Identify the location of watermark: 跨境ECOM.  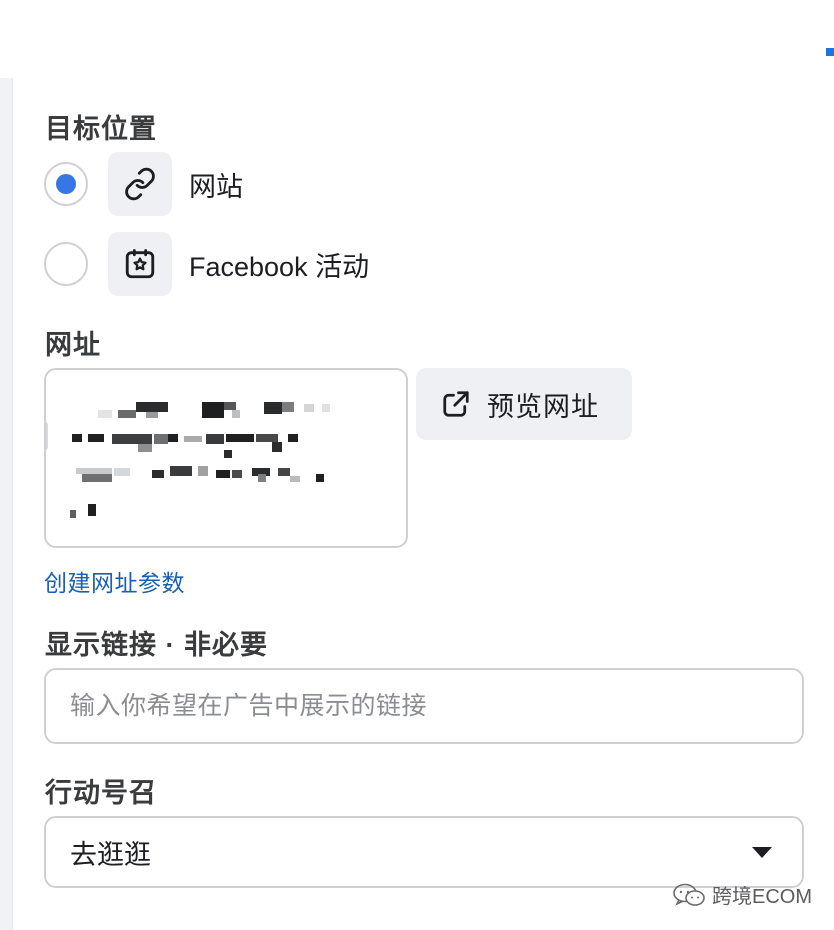
(742, 894).